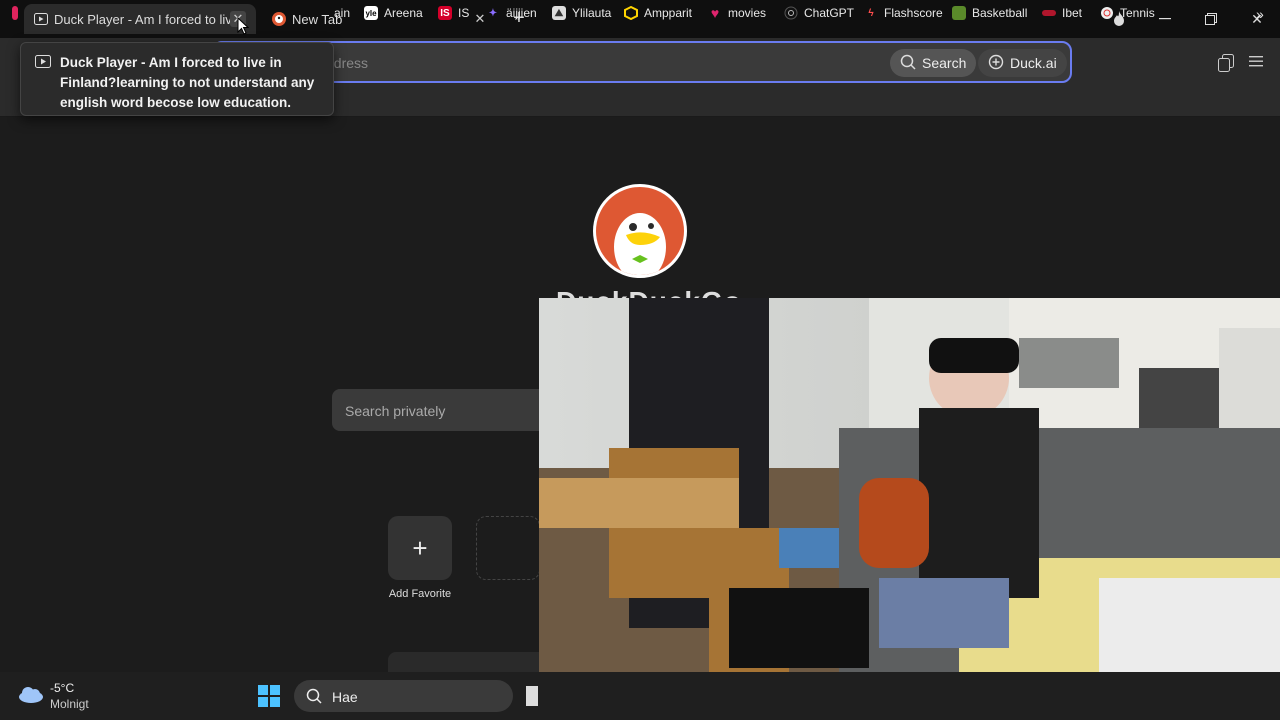 The height and width of the screenshot is (720, 1280). What do you see at coordinates (559, 13) in the screenshot?
I see `ylilauta-icon: ⛰` at bounding box center [559, 13].